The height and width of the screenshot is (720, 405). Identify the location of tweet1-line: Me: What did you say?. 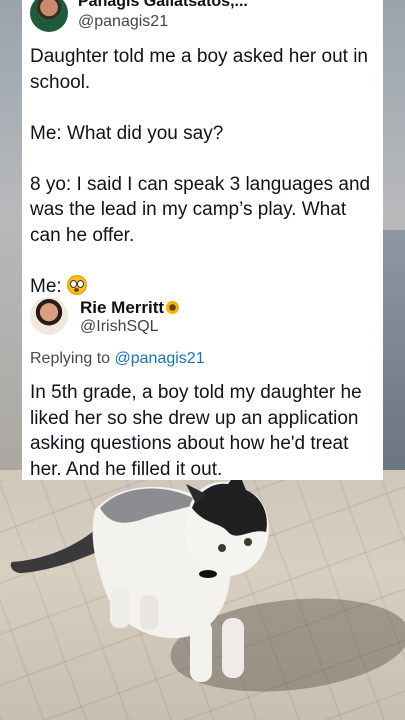
(127, 133).